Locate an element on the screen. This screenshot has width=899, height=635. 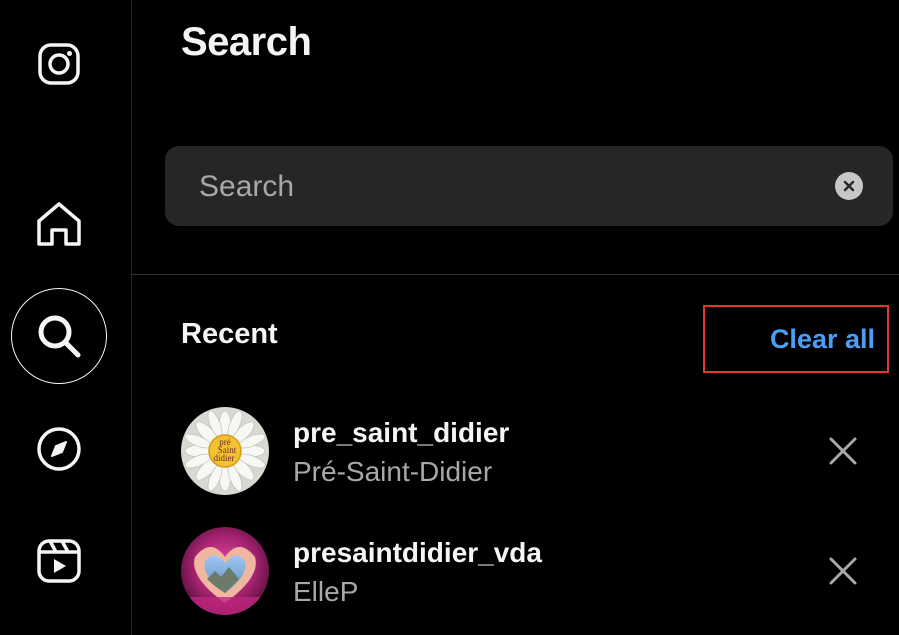
search-box is located at coordinates (529, 187).